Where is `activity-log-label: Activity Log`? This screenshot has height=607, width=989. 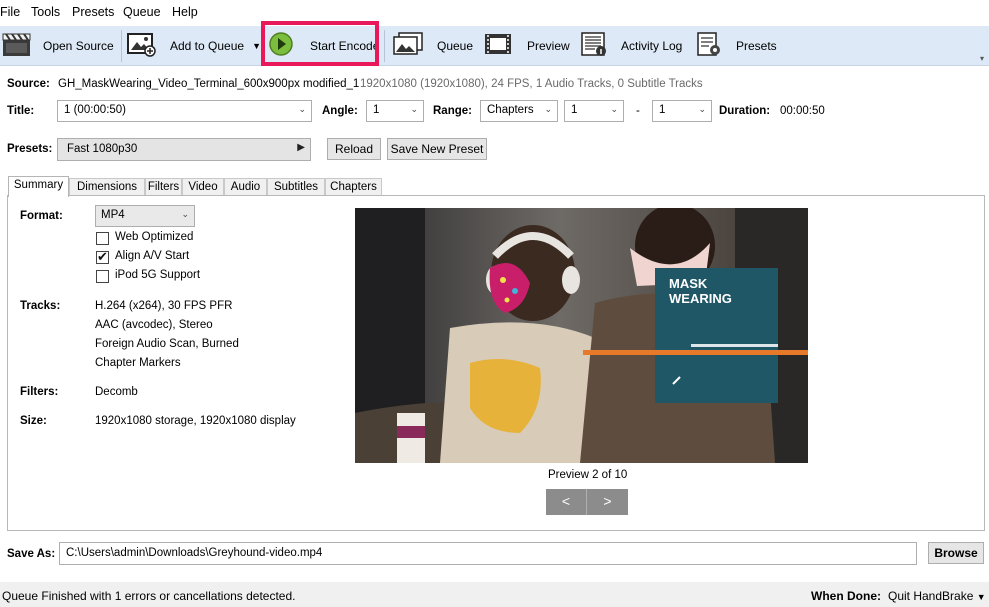
activity-log-label: Activity Log is located at coordinates (652, 45).